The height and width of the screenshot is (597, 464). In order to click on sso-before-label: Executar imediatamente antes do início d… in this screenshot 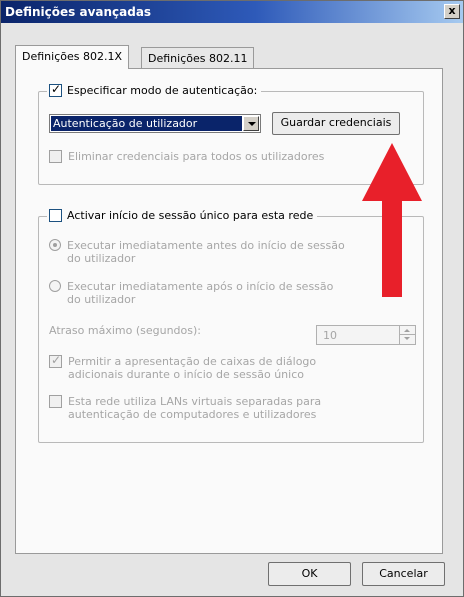, I will do `click(206, 252)`.